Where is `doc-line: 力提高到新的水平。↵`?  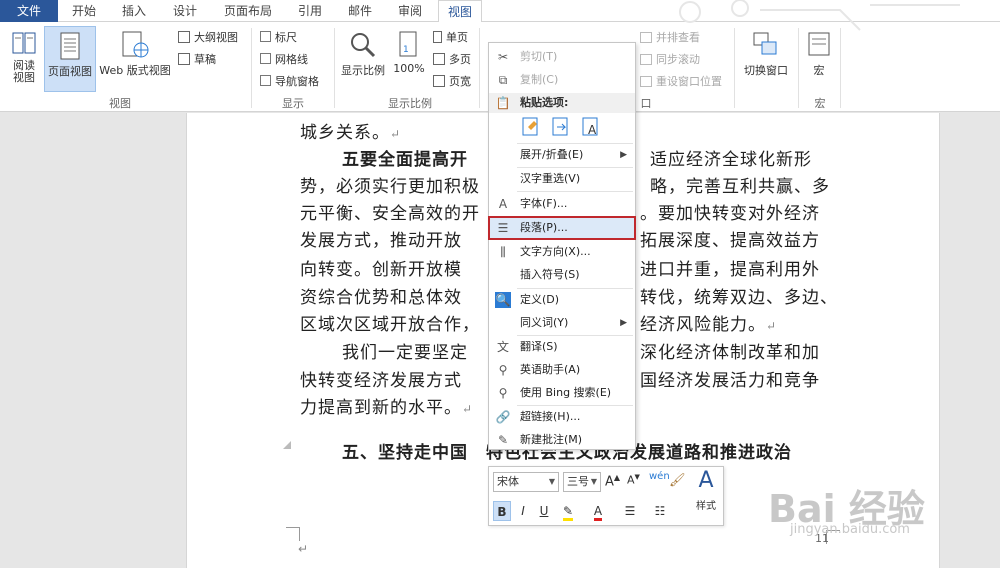 doc-line: 力提高到新的水平。↵ is located at coordinates (386, 405).